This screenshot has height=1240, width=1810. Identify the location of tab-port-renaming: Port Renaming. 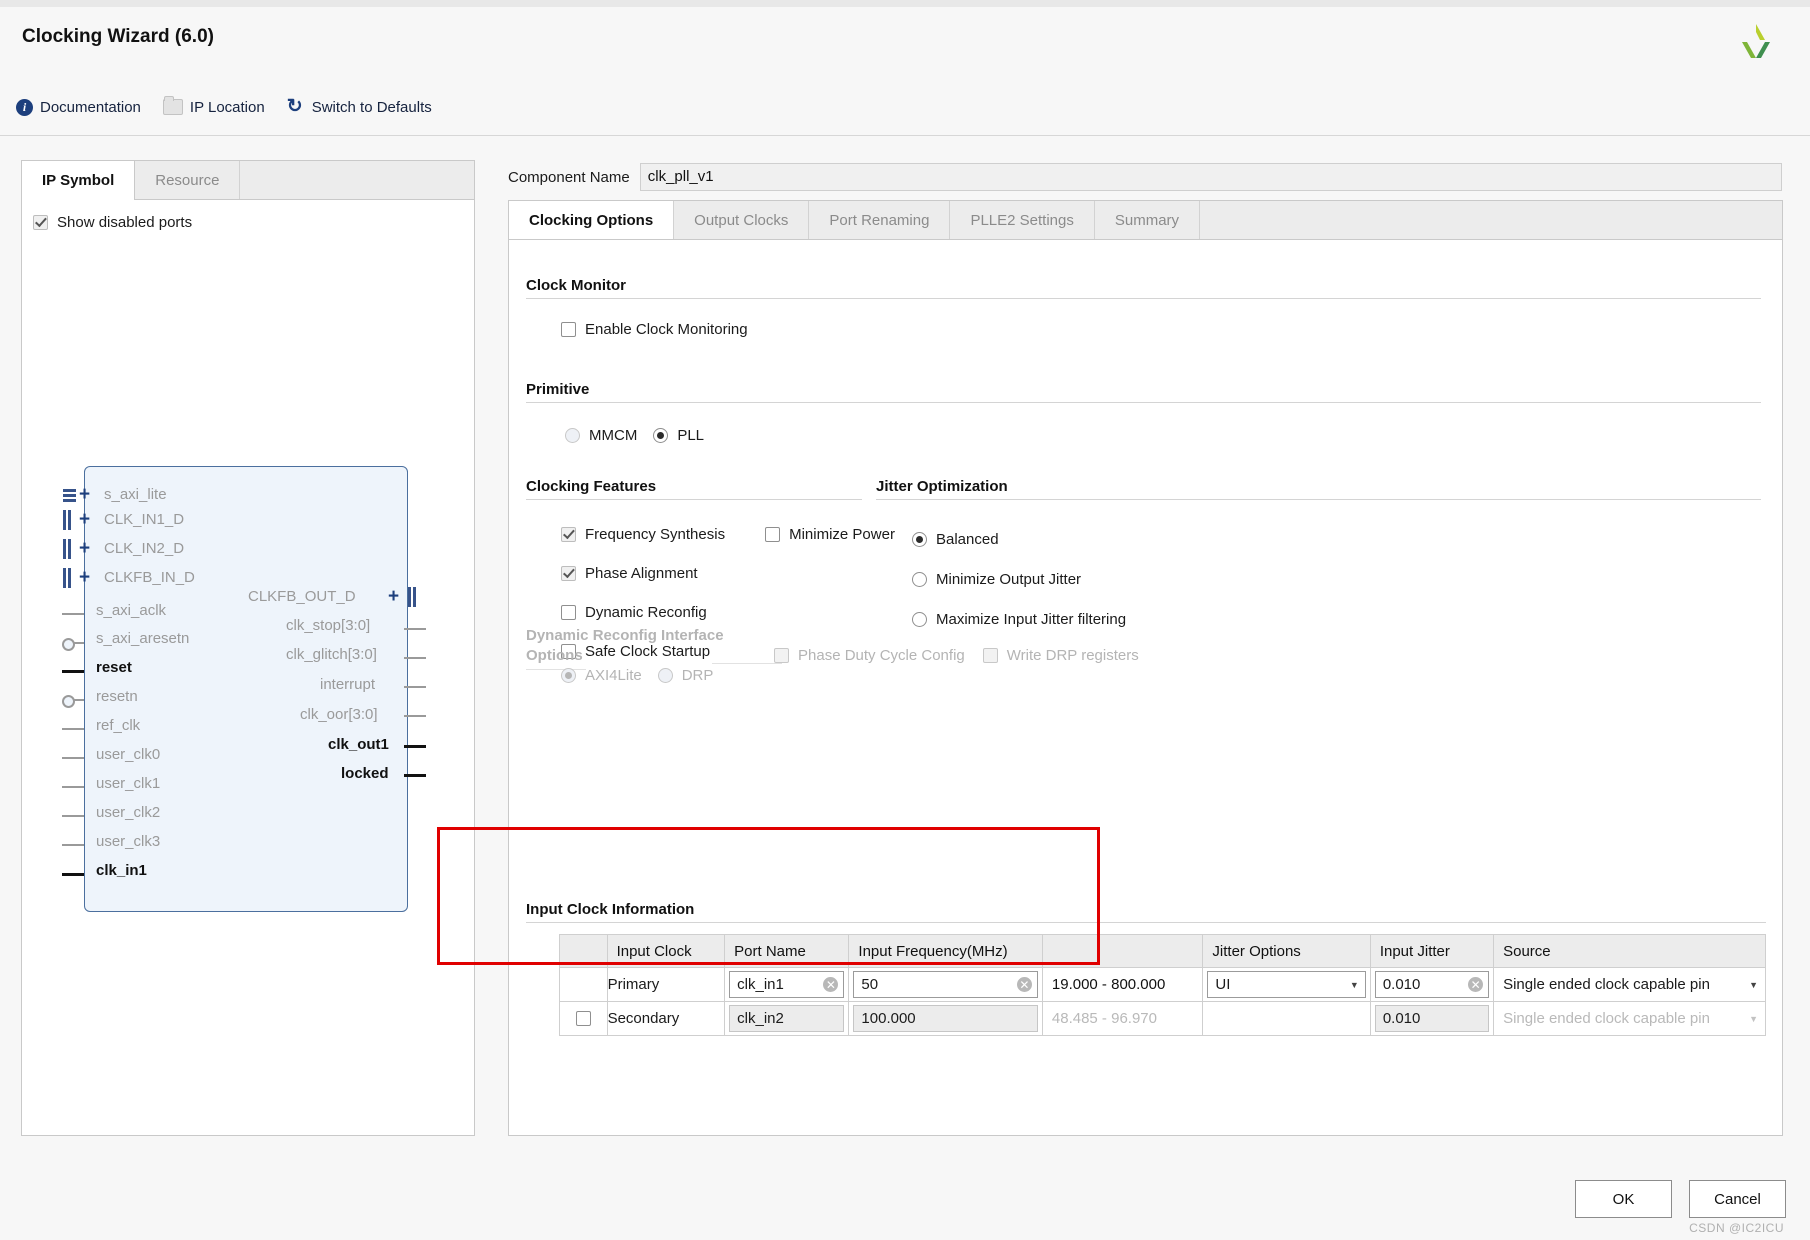
(880, 220).